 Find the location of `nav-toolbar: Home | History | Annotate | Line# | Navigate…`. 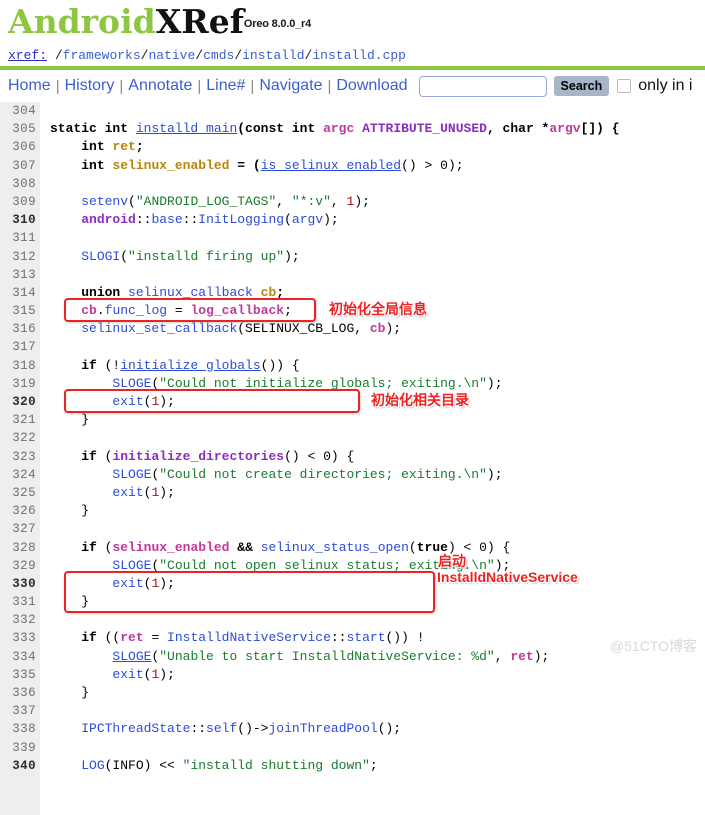

nav-toolbar: Home | History | Annotate | Line# | Navigate… is located at coordinates (352, 86).